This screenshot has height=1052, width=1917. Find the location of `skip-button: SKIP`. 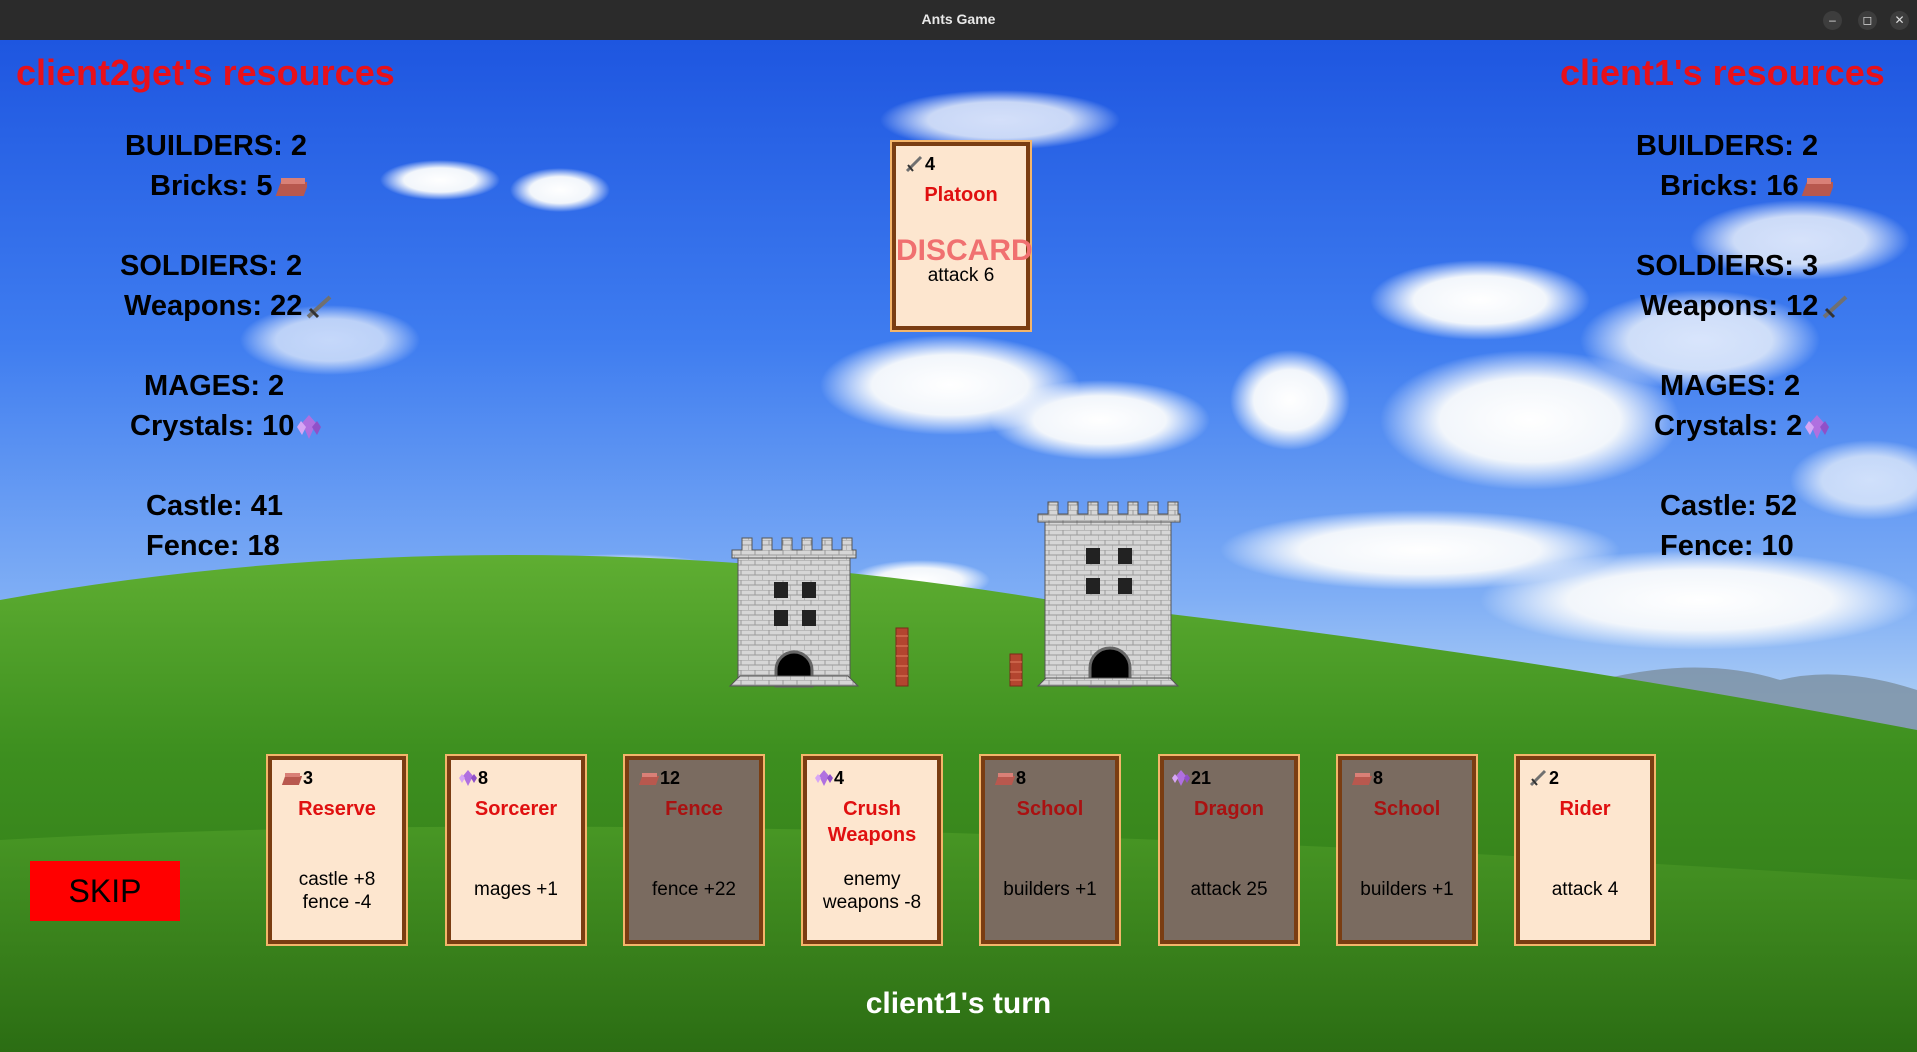

skip-button: SKIP is located at coordinates (105, 891).